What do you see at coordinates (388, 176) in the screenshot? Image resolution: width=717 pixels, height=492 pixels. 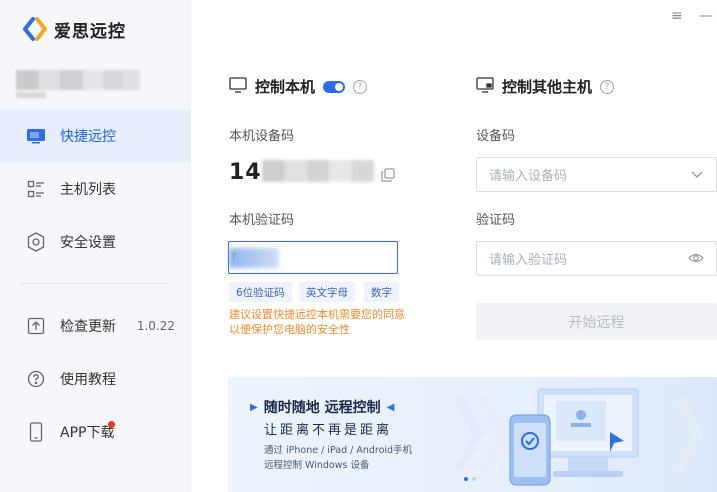 I see `copy-icon` at bounding box center [388, 176].